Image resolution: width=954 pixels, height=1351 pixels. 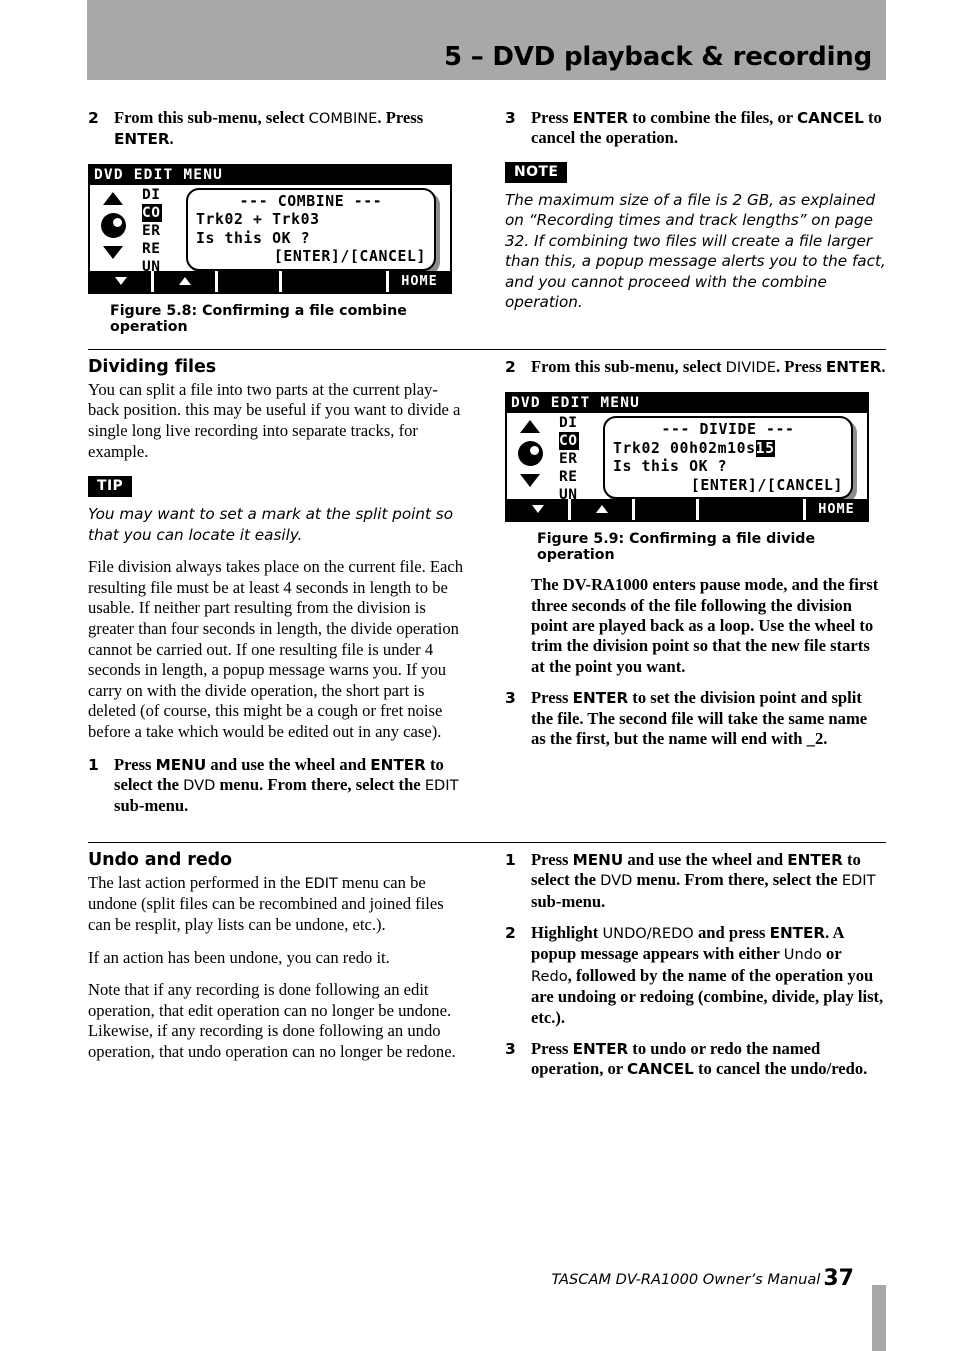 What do you see at coordinates (270, 281) in the screenshot?
I see `lcd-softkey-bar: HOME` at bounding box center [270, 281].